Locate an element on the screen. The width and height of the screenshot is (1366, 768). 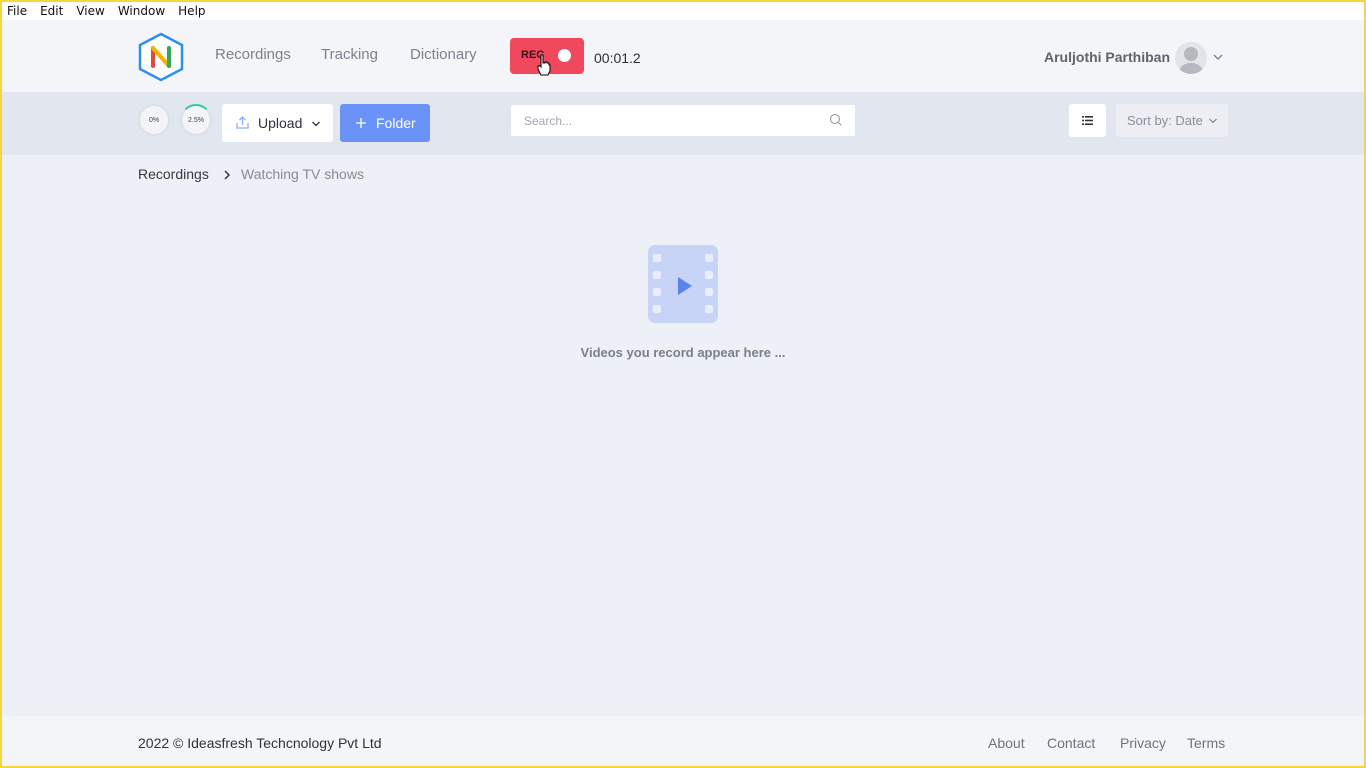
menu-window: Window is located at coordinates (141, 11).